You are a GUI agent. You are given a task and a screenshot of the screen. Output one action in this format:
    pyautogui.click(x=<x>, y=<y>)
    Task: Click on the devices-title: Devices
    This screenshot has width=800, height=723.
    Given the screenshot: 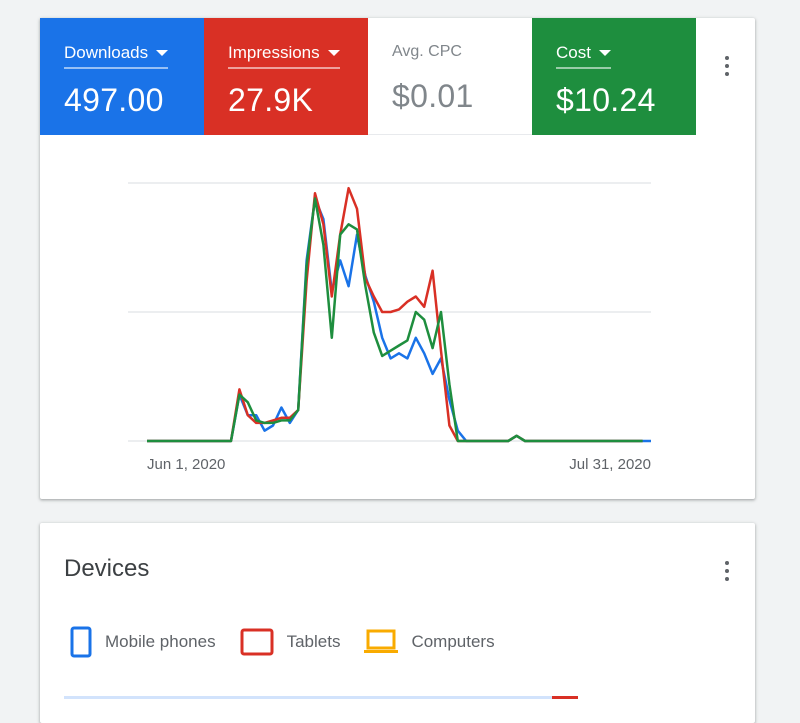 What is the action you would take?
    pyautogui.click(x=107, y=568)
    